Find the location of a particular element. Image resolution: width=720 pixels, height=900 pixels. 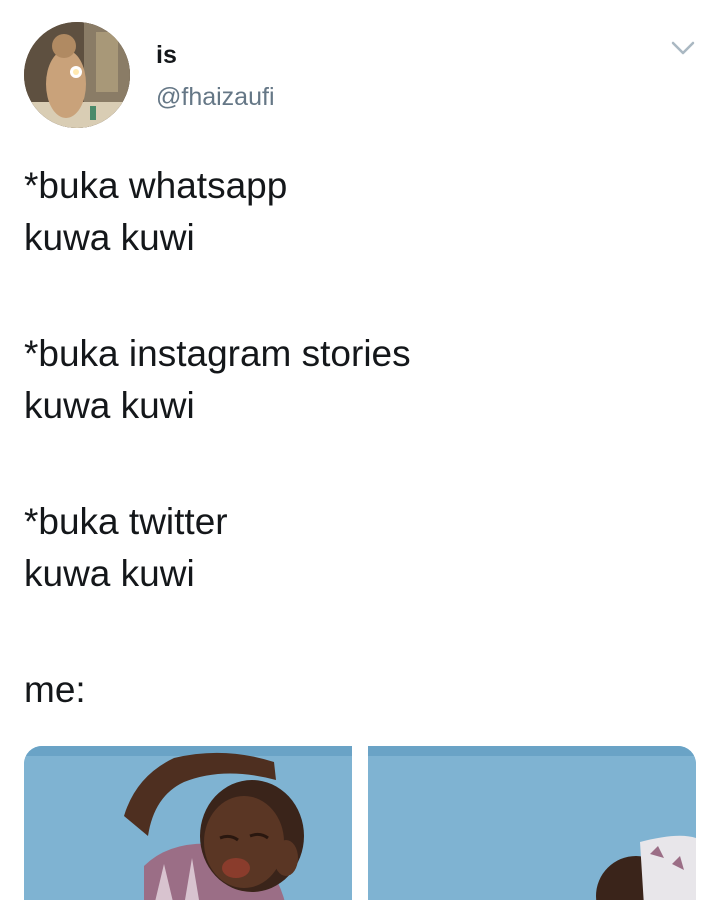

tweet-header: is @fhaizaufi is located at coordinates (360, 75).